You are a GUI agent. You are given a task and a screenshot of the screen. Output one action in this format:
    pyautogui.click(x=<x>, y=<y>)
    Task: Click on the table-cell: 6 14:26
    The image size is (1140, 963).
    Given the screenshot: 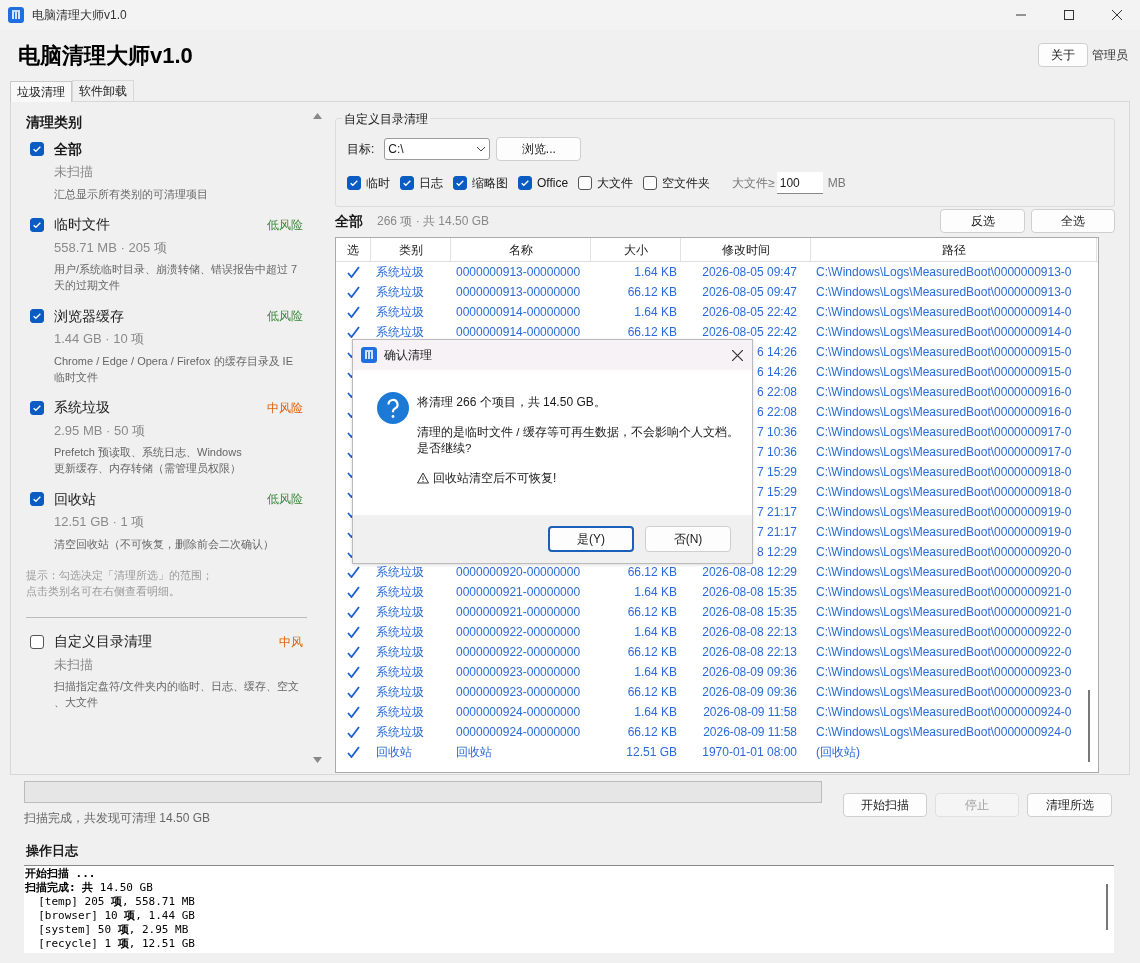 What is the action you would take?
    pyautogui.click(x=776, y=352)
    